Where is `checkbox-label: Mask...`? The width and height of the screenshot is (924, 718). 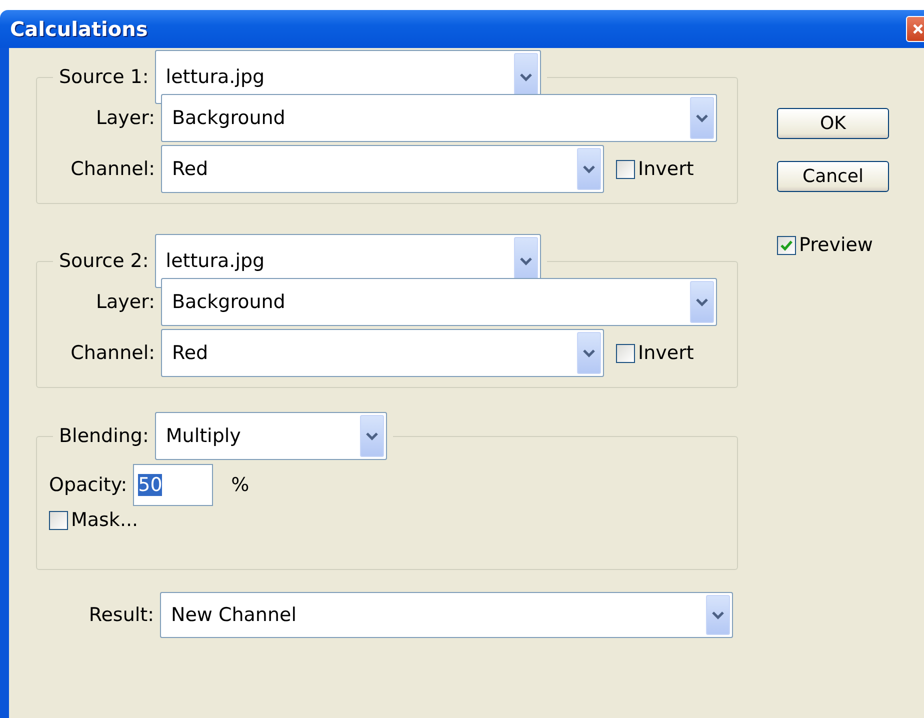 checkbox-label: Mask... is located at coordinates (104, 520).